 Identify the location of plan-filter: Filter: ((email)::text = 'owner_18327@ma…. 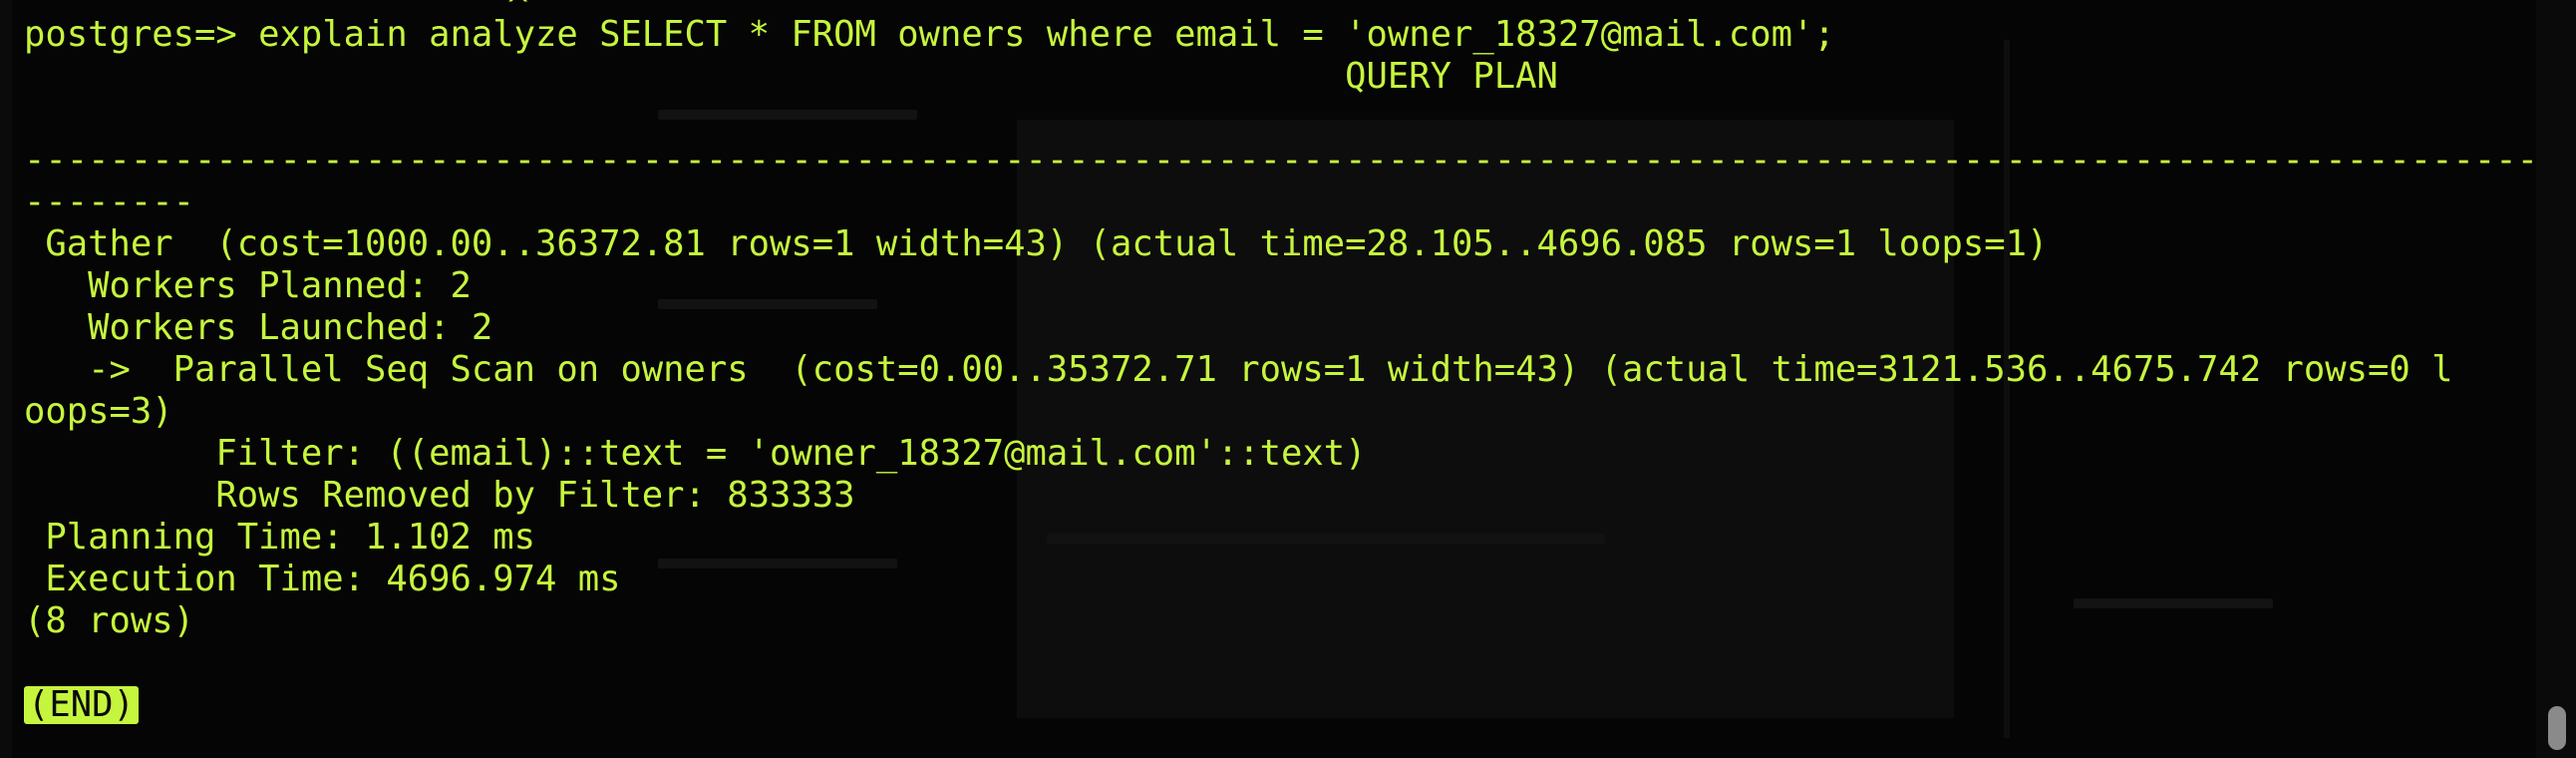
(695, 453).